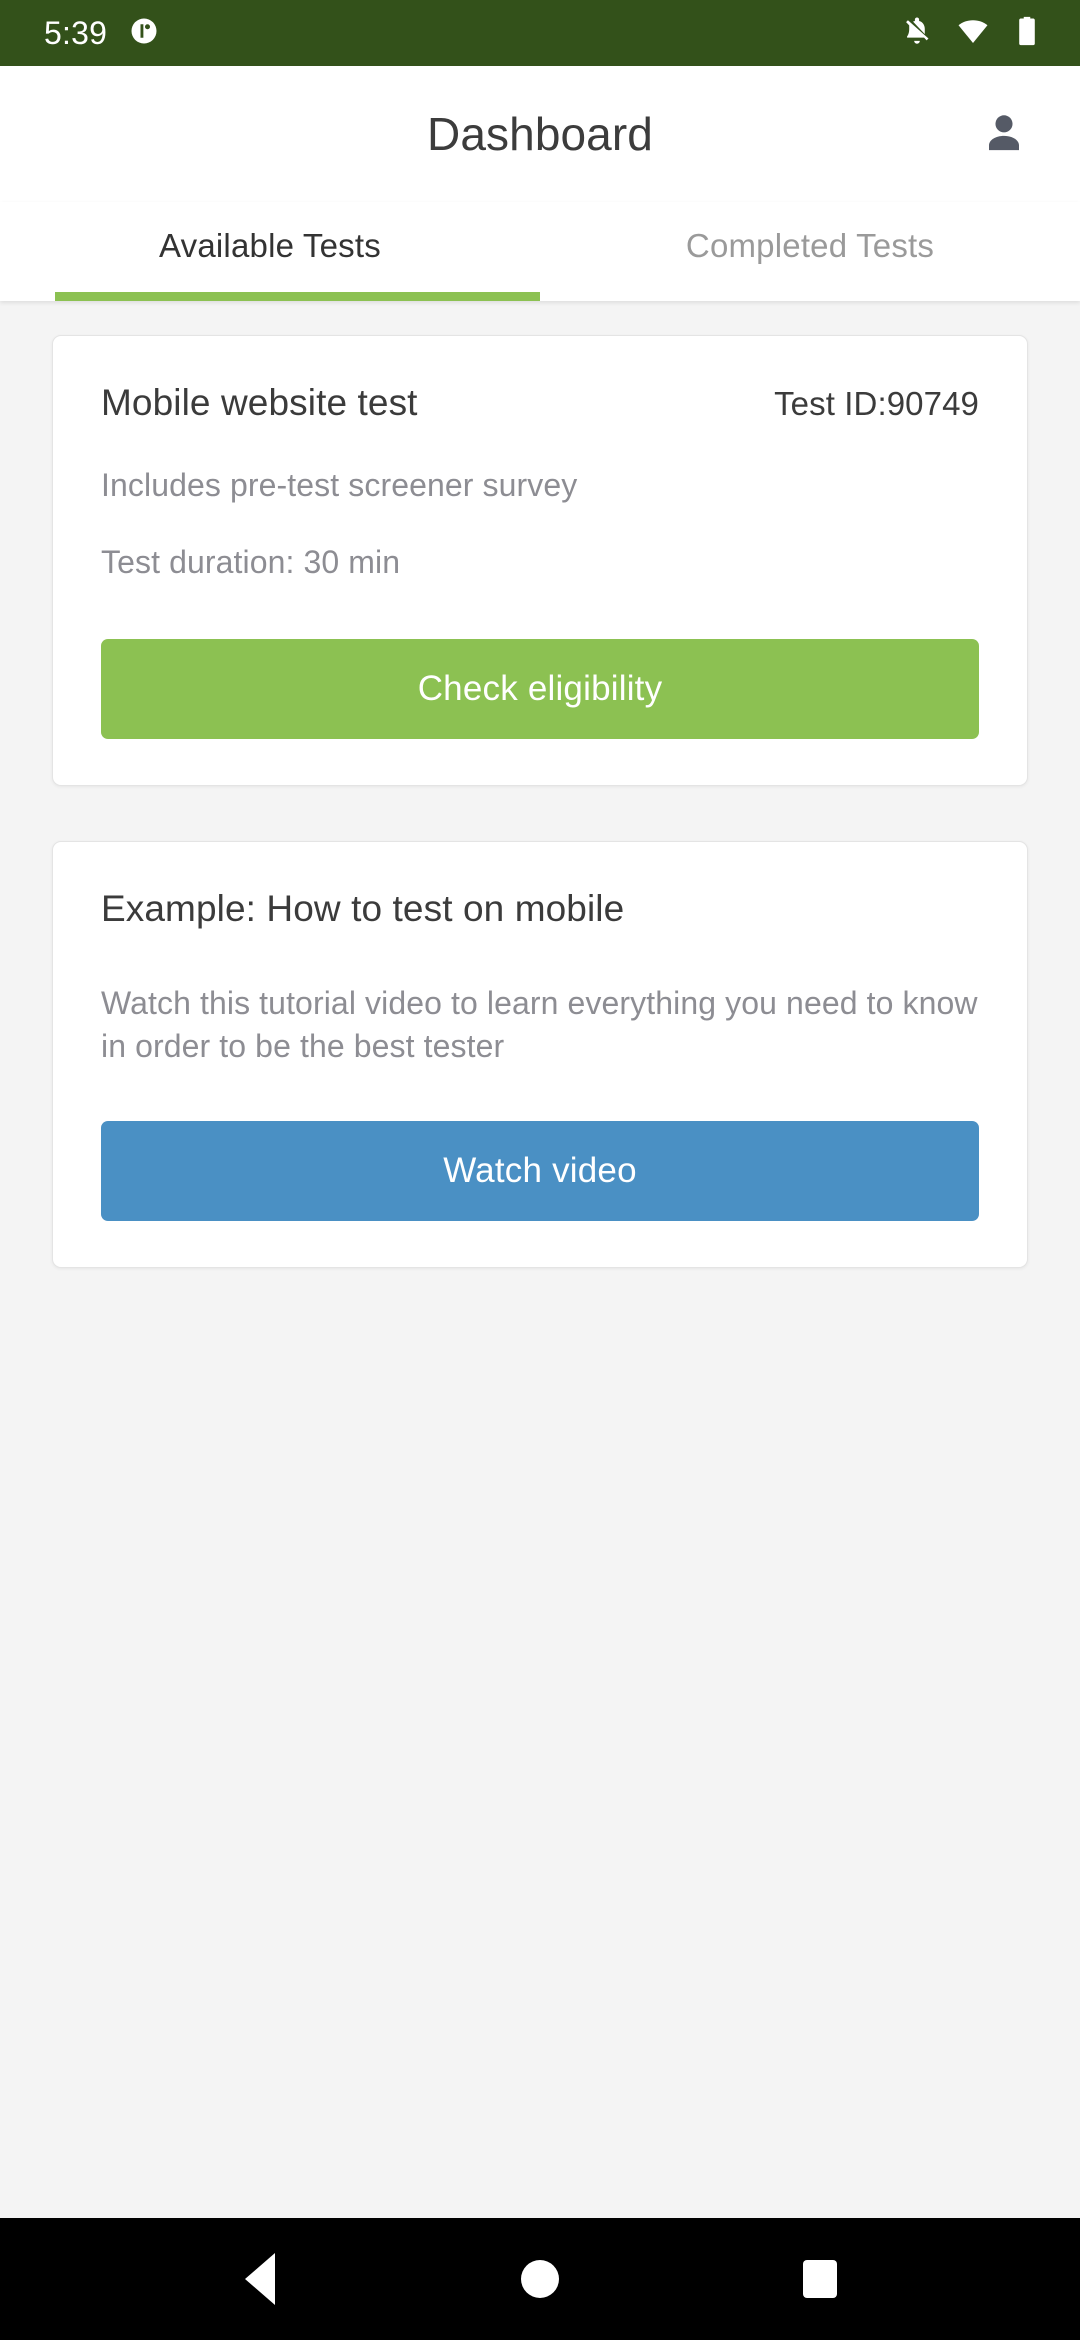 This screenshot has width=1080, height=2340. What do you see at coordinates (259, 402) in the screenshot?
I see `test-card-title: Mobile website test` at bounding box center [259, 402].